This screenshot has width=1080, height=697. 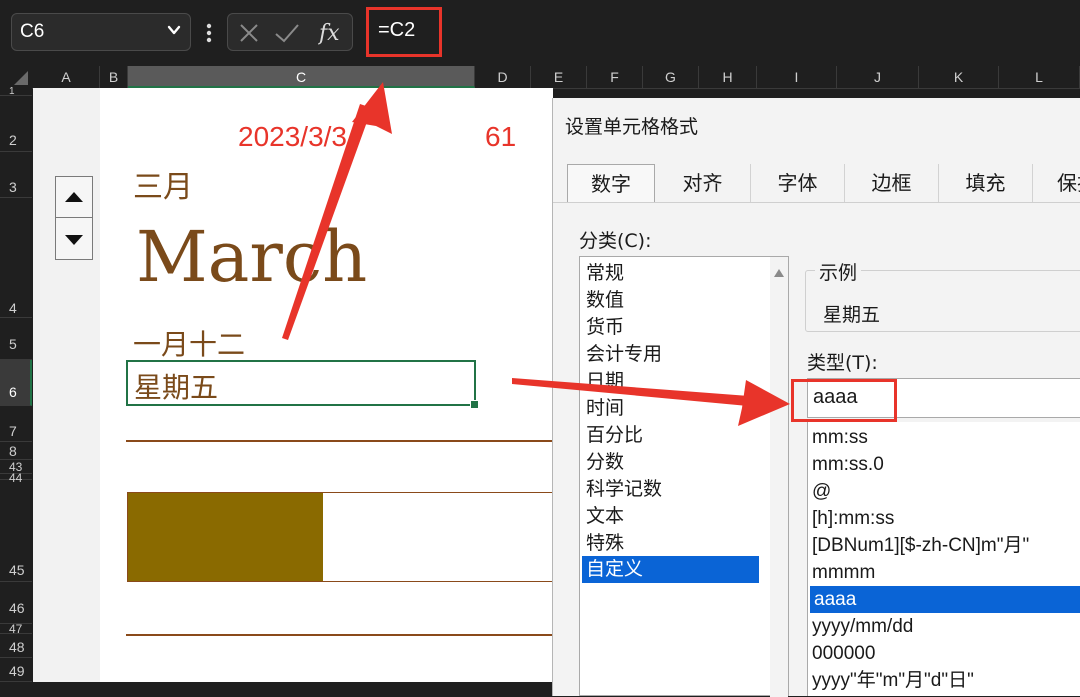 What do you see at coordinates (632, 127) in the screenshot?
I see `dialog-title: 设置单元格格式` at bounding box center [632, 127].